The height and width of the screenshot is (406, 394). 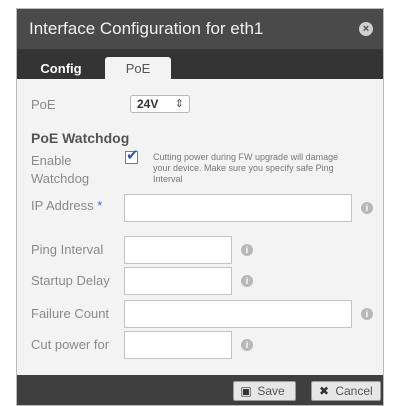 I want to click on enable-watchdog-checkbox: ✔, so click(x=132, y=155).